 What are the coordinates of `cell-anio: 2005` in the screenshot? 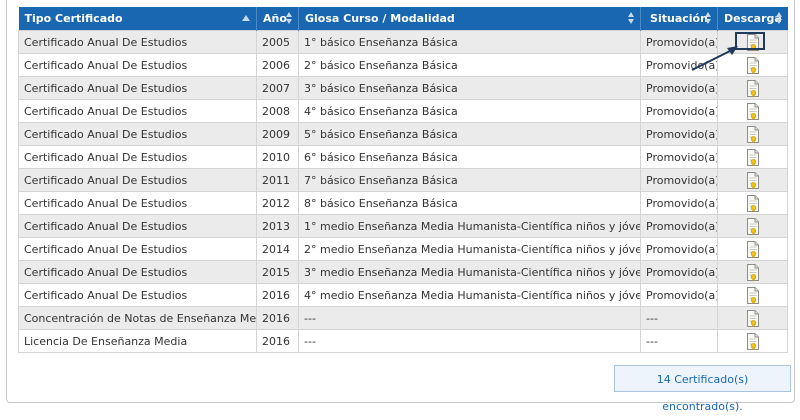 It's located at (277, 42).